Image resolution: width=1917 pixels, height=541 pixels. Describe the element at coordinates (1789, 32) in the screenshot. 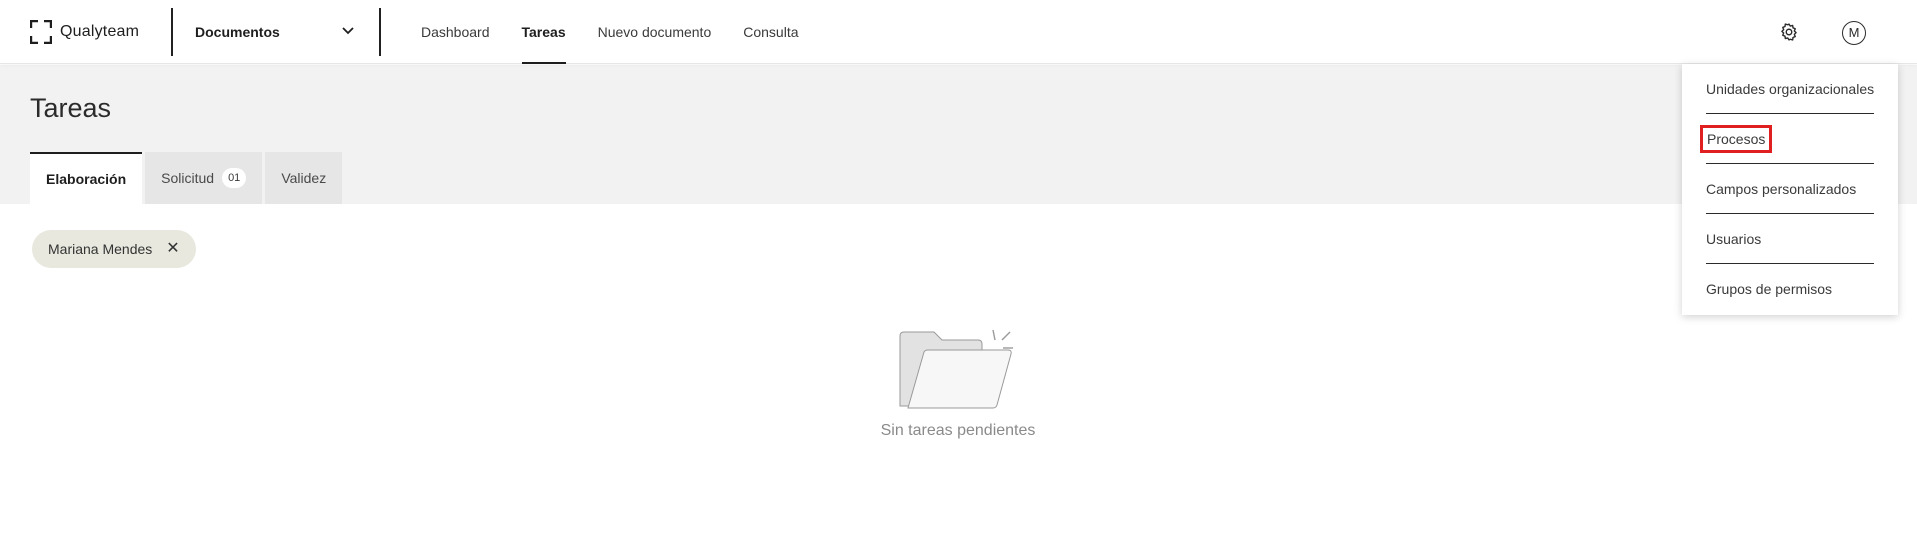

I see `gear-icon` at that location.